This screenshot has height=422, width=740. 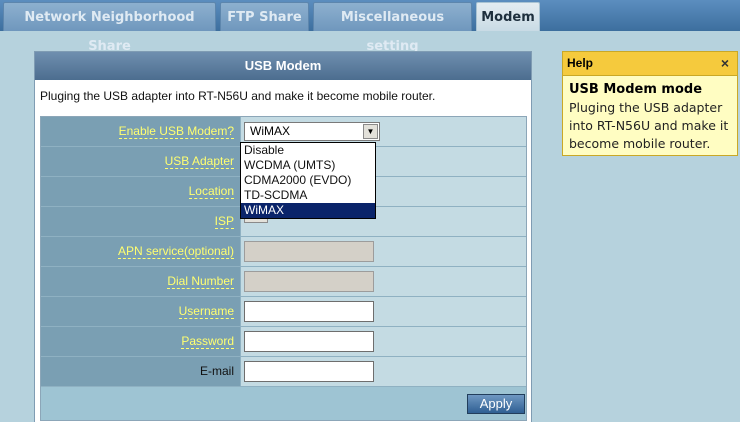 I want to click on enable-usb-modem-select: WiMAX ▼, so click(x=312, y=131).